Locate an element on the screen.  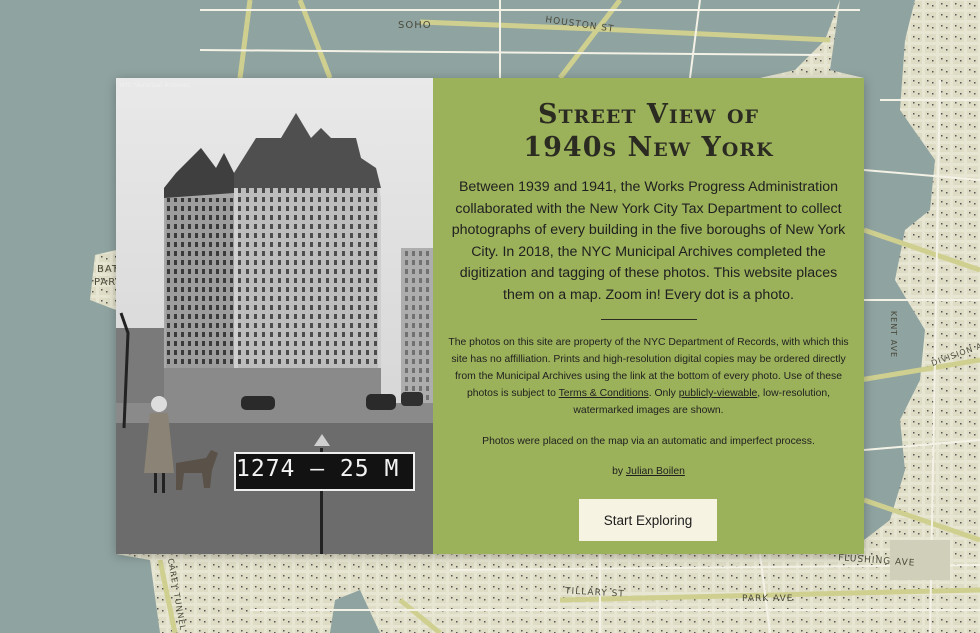
map-label-kent-ave: KENT AVE is located at coordinates (894, 334).